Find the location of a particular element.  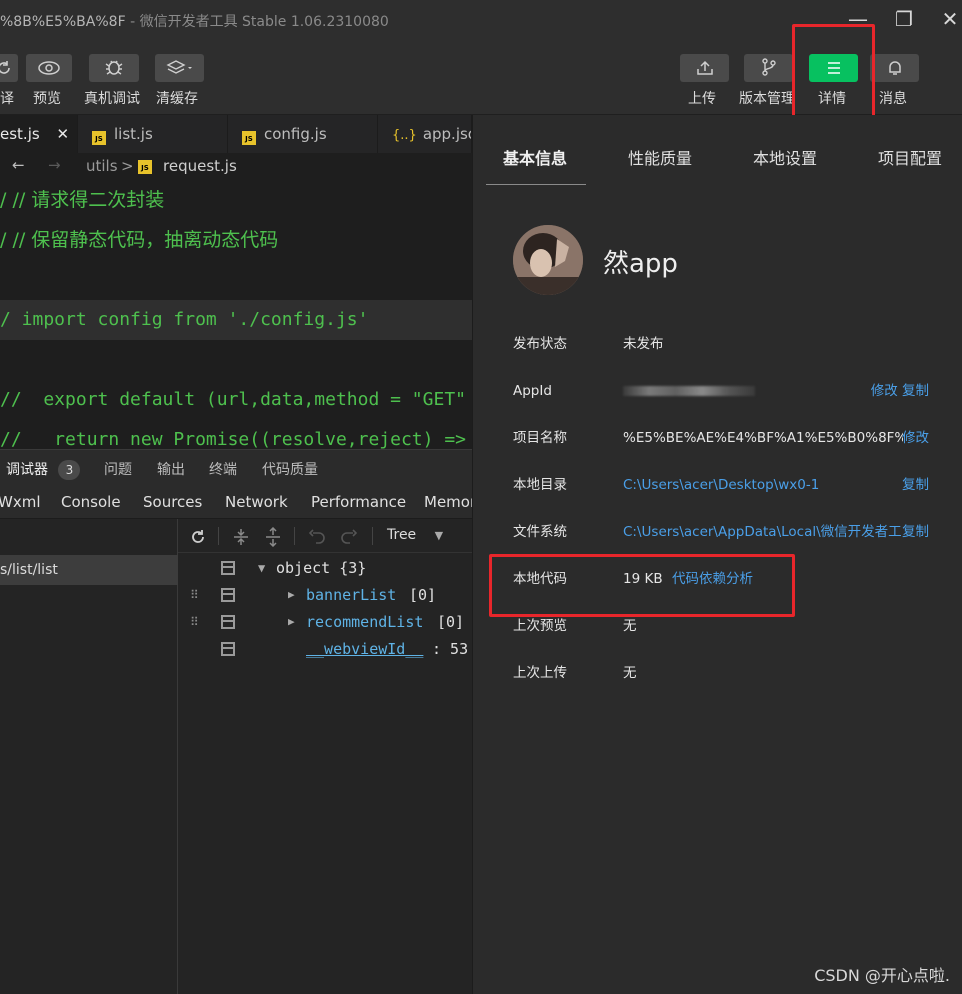

upload-icon is located at coordinates (704, 67).